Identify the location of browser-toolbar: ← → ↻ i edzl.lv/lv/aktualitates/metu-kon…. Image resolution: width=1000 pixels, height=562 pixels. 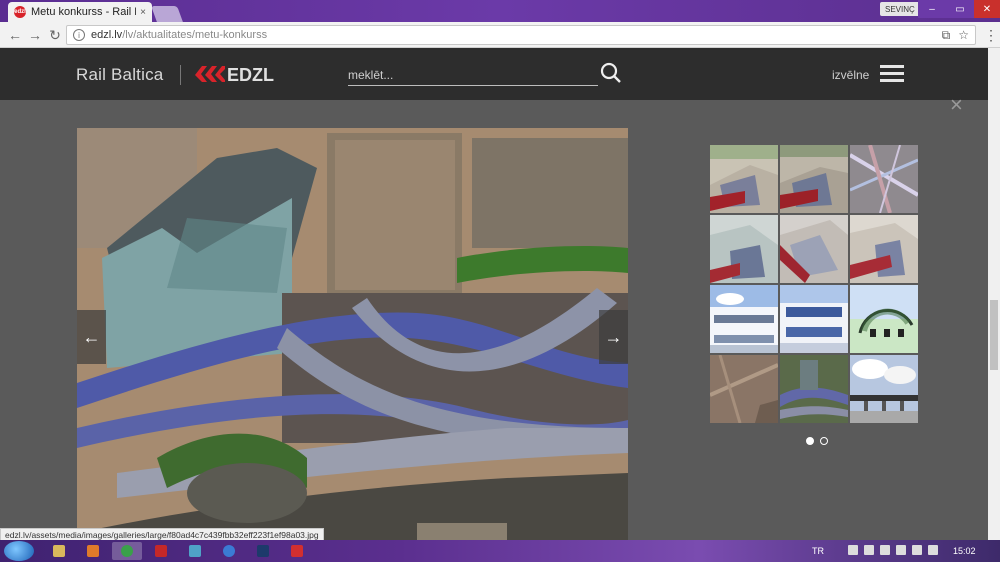
(500, 35).